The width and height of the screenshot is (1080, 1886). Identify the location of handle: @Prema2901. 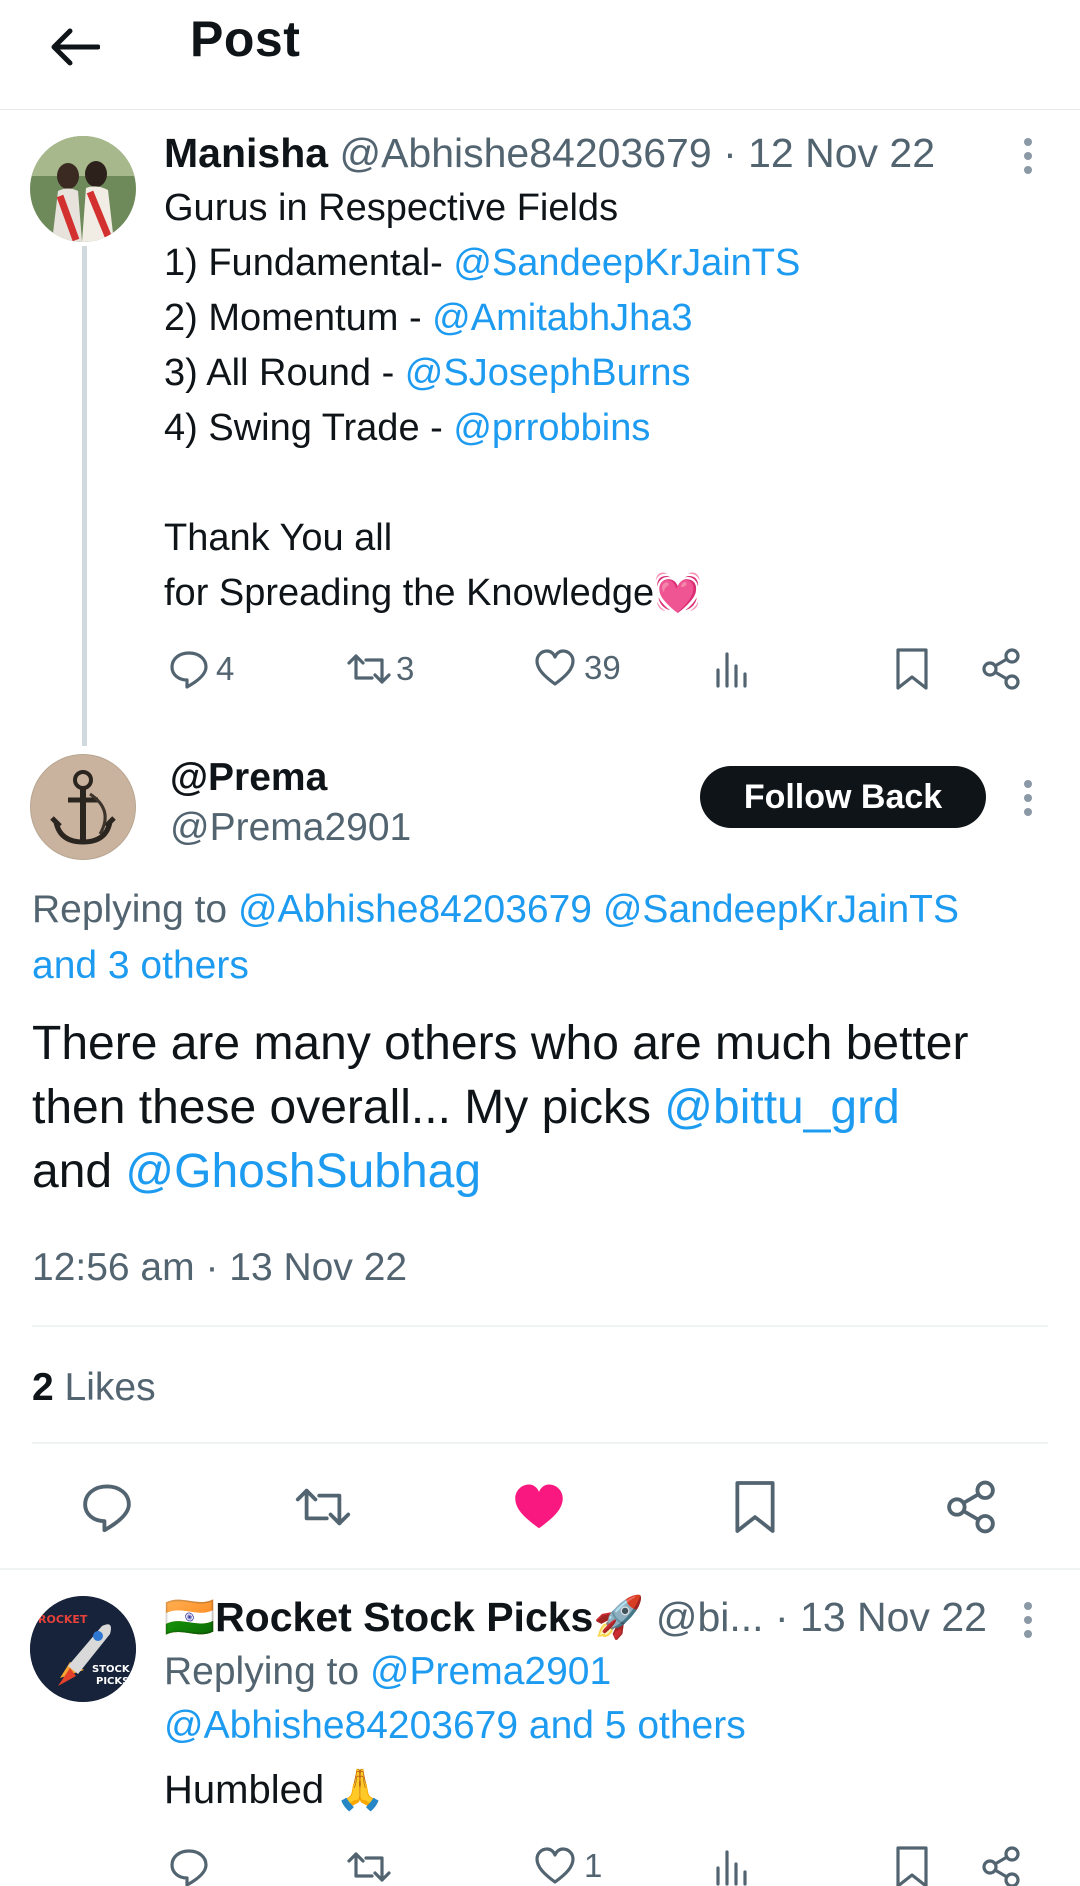
(290, 828).